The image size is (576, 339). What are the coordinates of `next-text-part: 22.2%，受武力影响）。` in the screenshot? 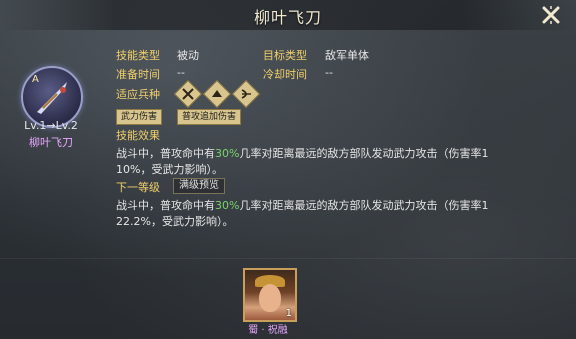 It's located at (175, 221).